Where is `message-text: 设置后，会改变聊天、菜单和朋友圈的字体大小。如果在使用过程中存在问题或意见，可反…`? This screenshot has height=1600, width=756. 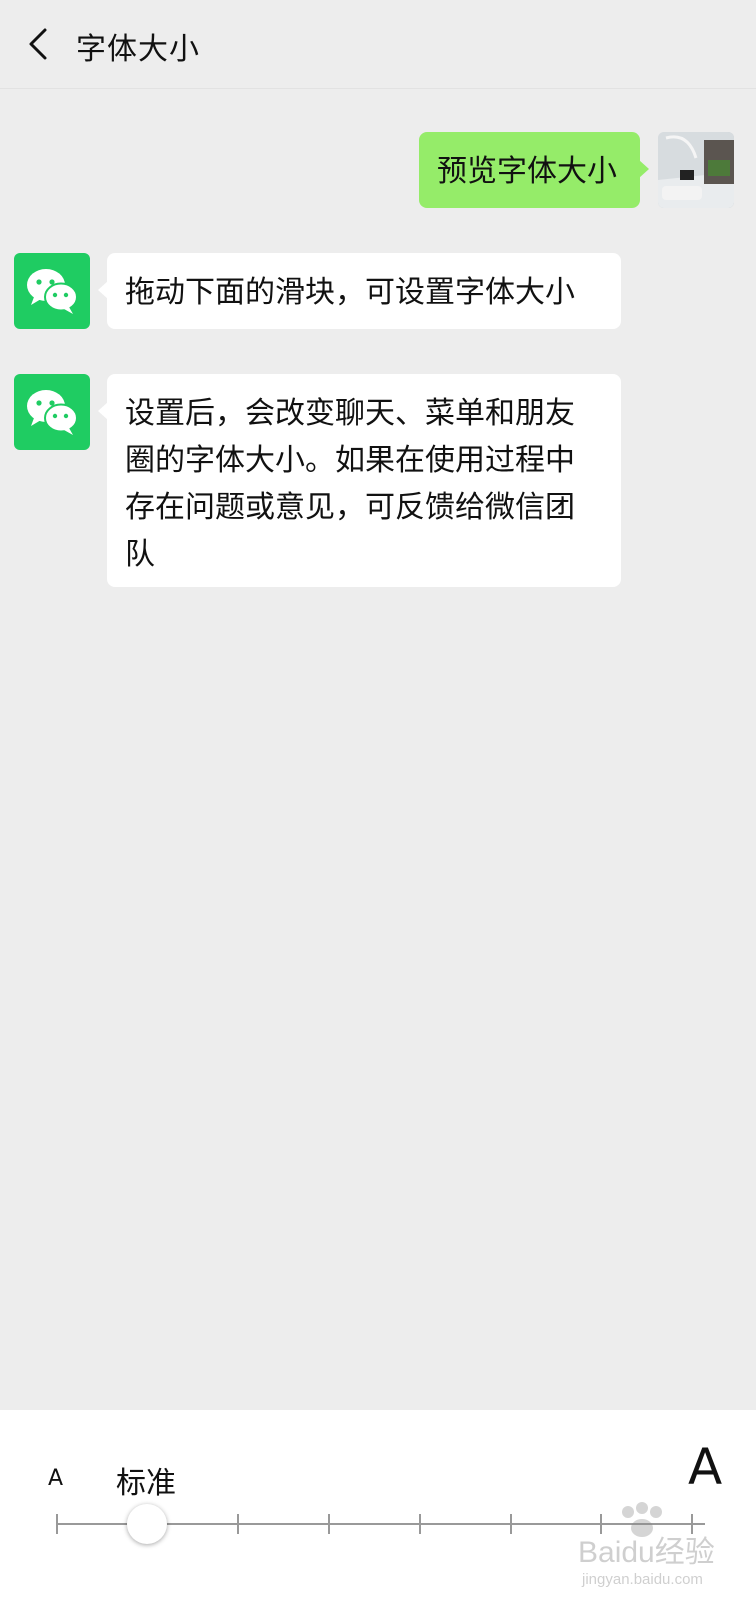
message-text: 设置后，会改变聊天、菜单和朋友圈的字体大小。如果在使用过程中存在问题或意见，可反… is located at coordinates (350, 484).